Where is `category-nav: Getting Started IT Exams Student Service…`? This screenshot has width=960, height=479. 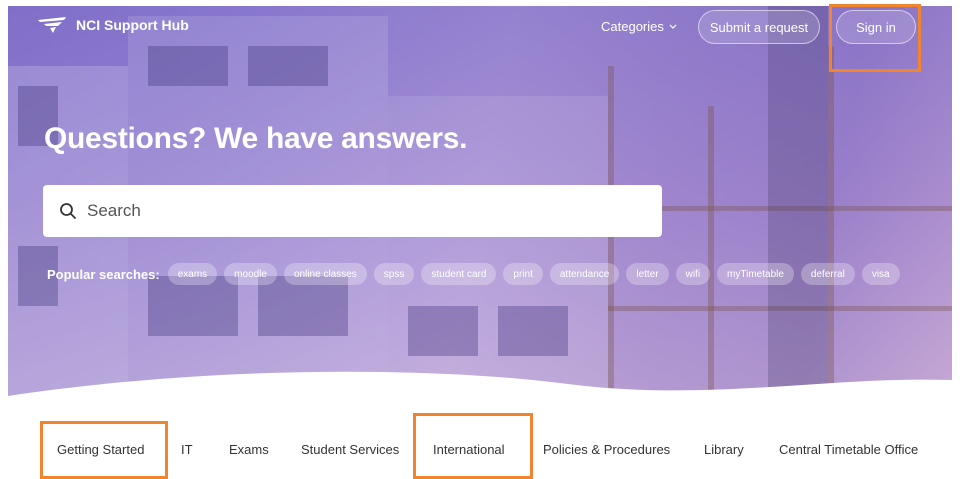
category-nav: Getting Started IT Exams Student Service… is located at coordinates (480, 450).